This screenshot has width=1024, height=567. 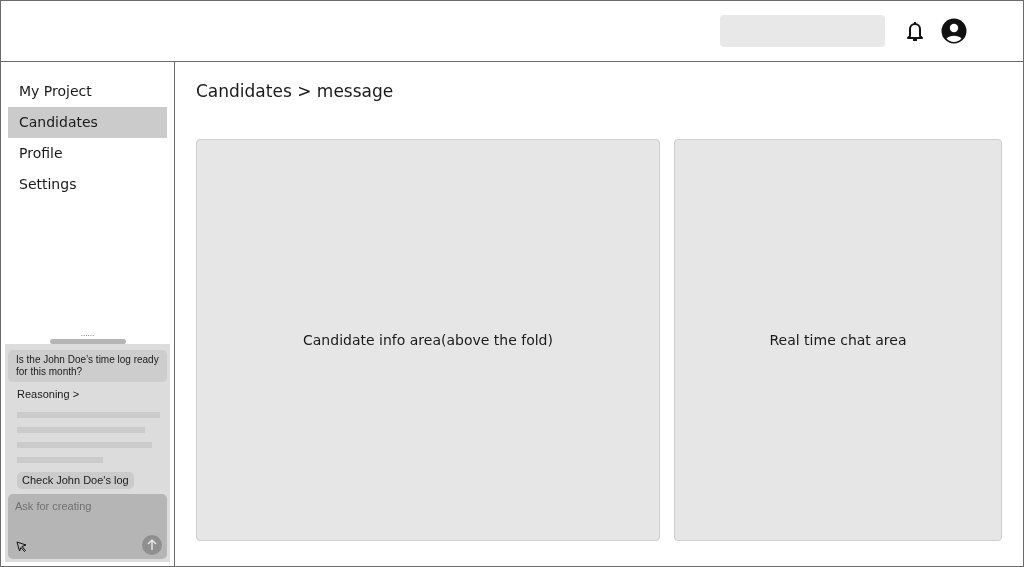 What do you see at coordinates (915, 31) in the screenshot?
I see `bell-icon` at bounding box center [915, 31].